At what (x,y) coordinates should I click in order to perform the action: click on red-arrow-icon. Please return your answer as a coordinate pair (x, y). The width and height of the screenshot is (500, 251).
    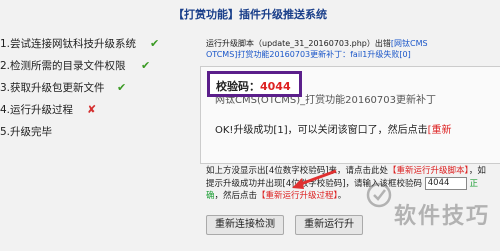
    Looking at the image, I should click on (314, 179).